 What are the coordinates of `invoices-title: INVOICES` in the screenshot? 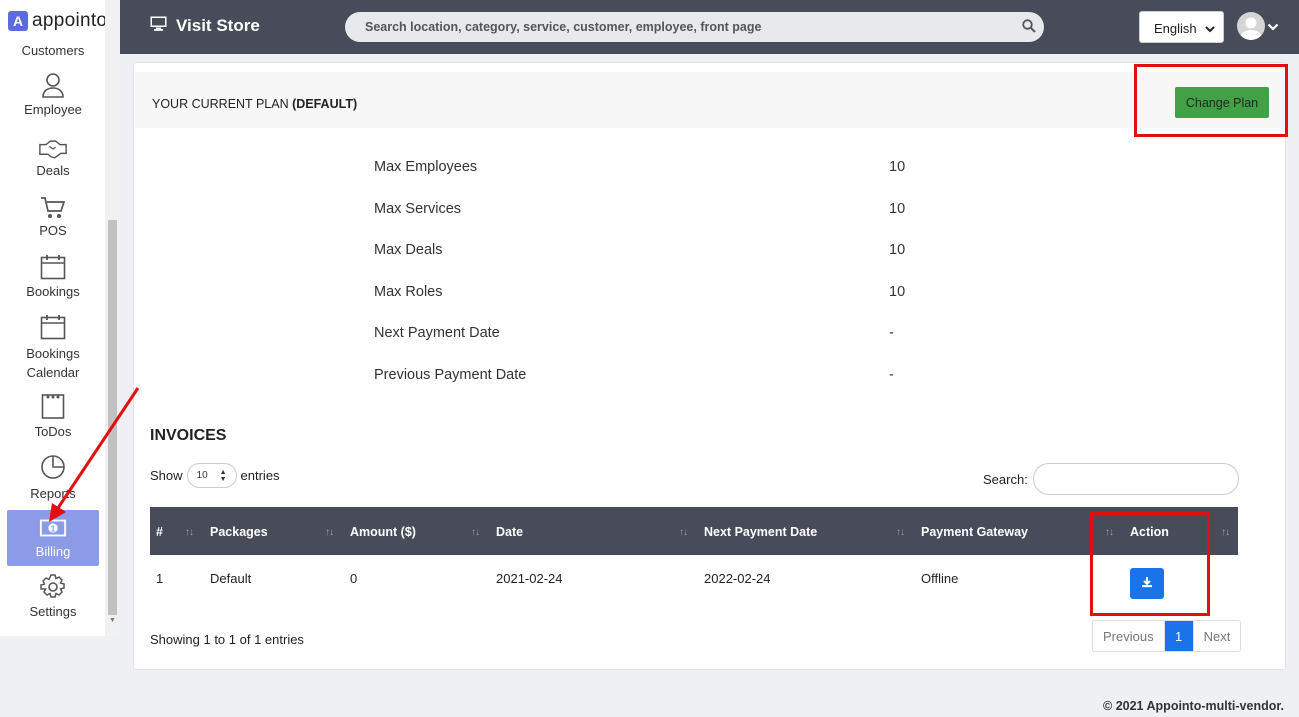 It's located at (188, 435).